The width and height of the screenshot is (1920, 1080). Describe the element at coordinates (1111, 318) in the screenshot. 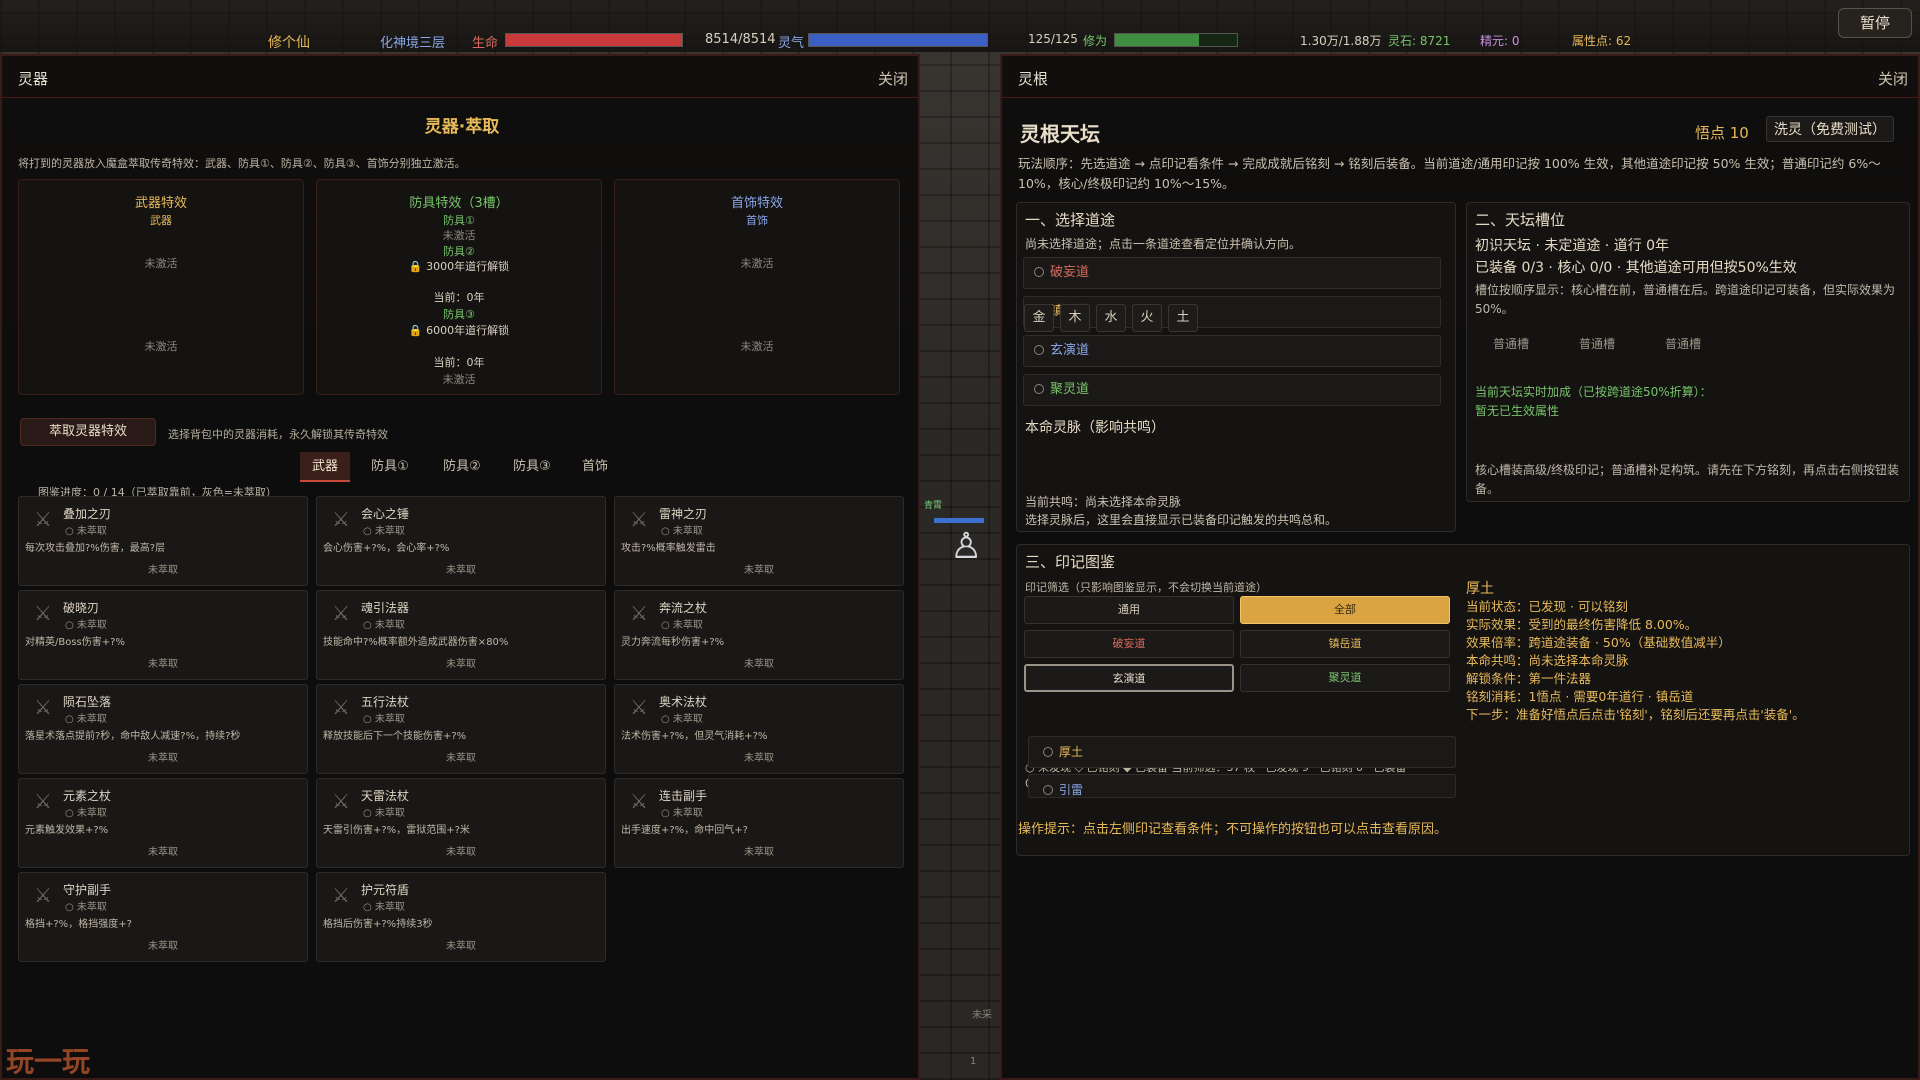

I see `element-water-button: 水` at that location.